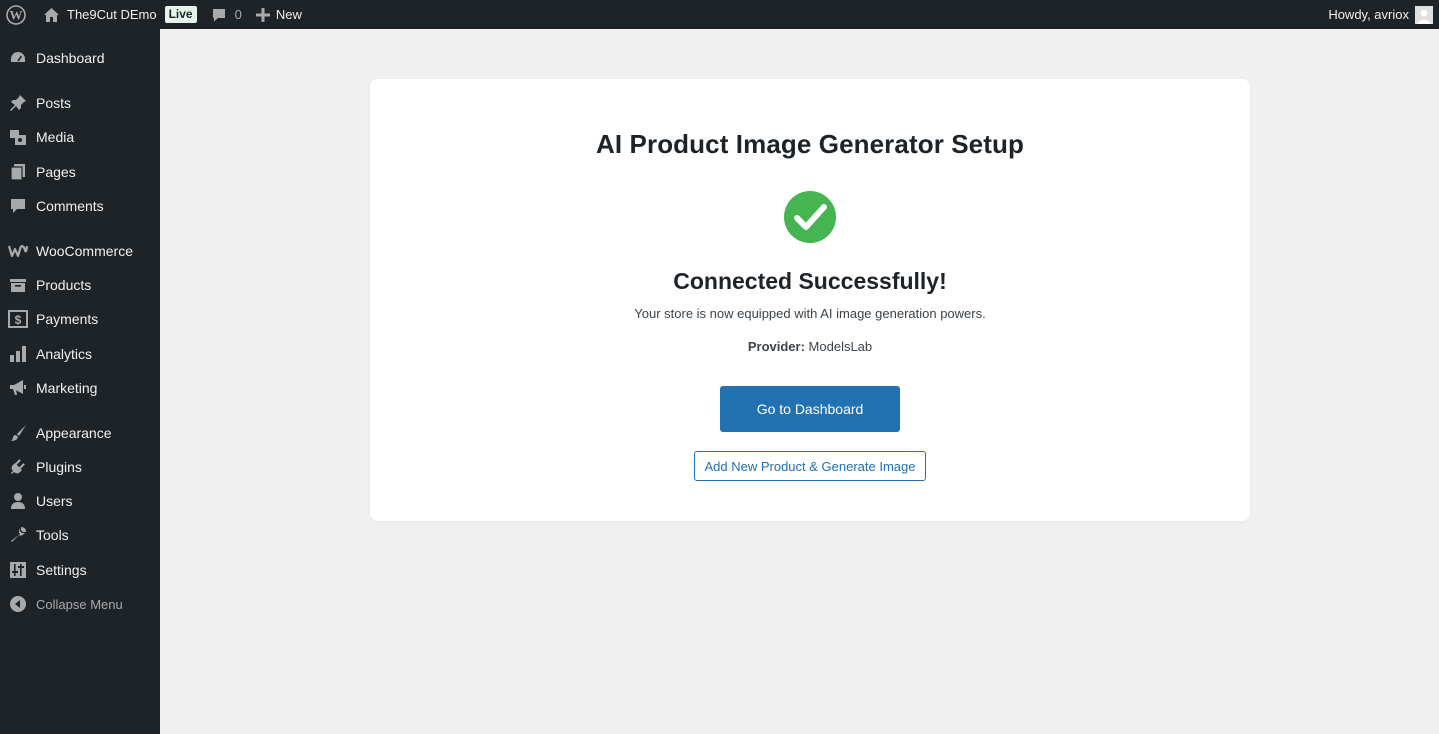 This screenshot has width=1439, height=734. Describe the element at coordinates (810, 281) in the screenshot. I see `success-heading: Connected Successfully!` at that location.